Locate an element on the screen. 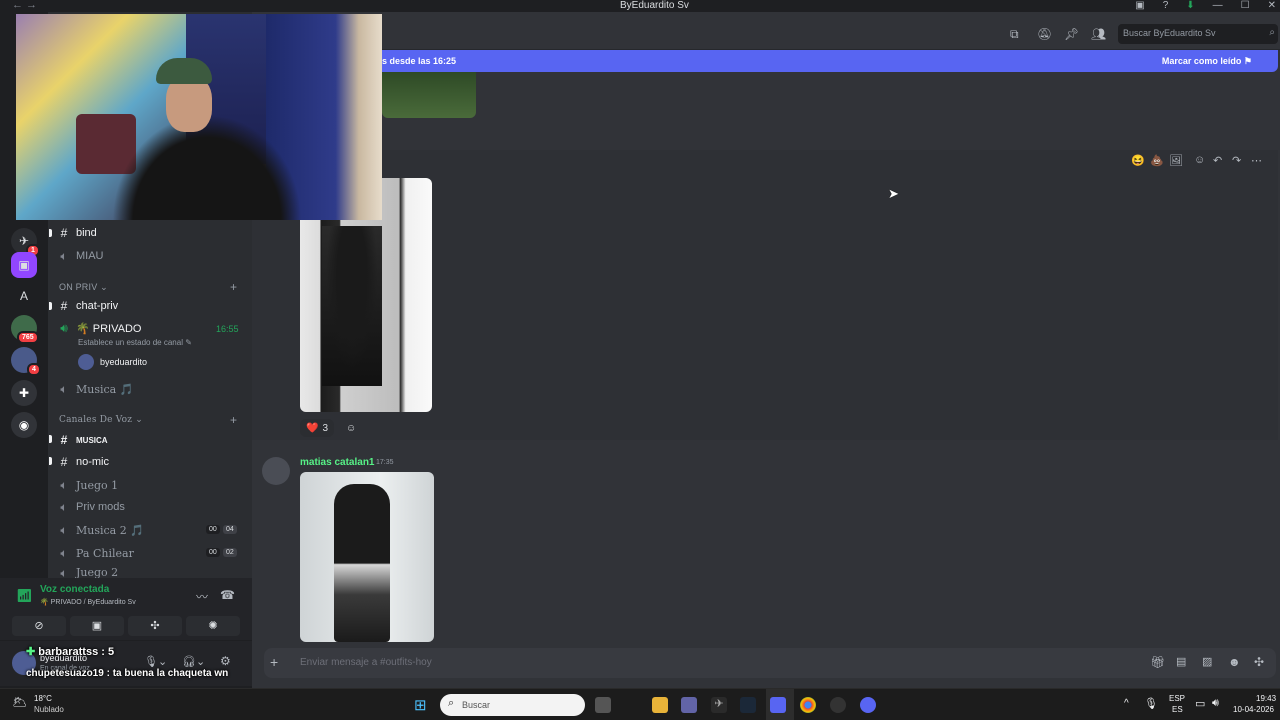 This screenshot has height=720, width=1280. category-canales-de-voz: Canales De Voz ⌄ is located at coordinates (101, 420).